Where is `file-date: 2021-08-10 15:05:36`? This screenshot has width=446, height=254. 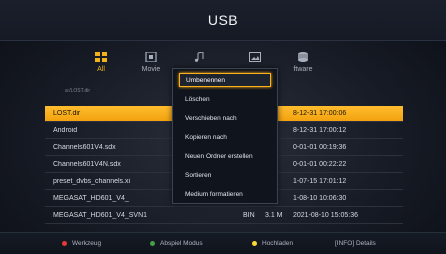
file-date: 2021-08-10 15:05:36 is located at coordinates (325, 215).